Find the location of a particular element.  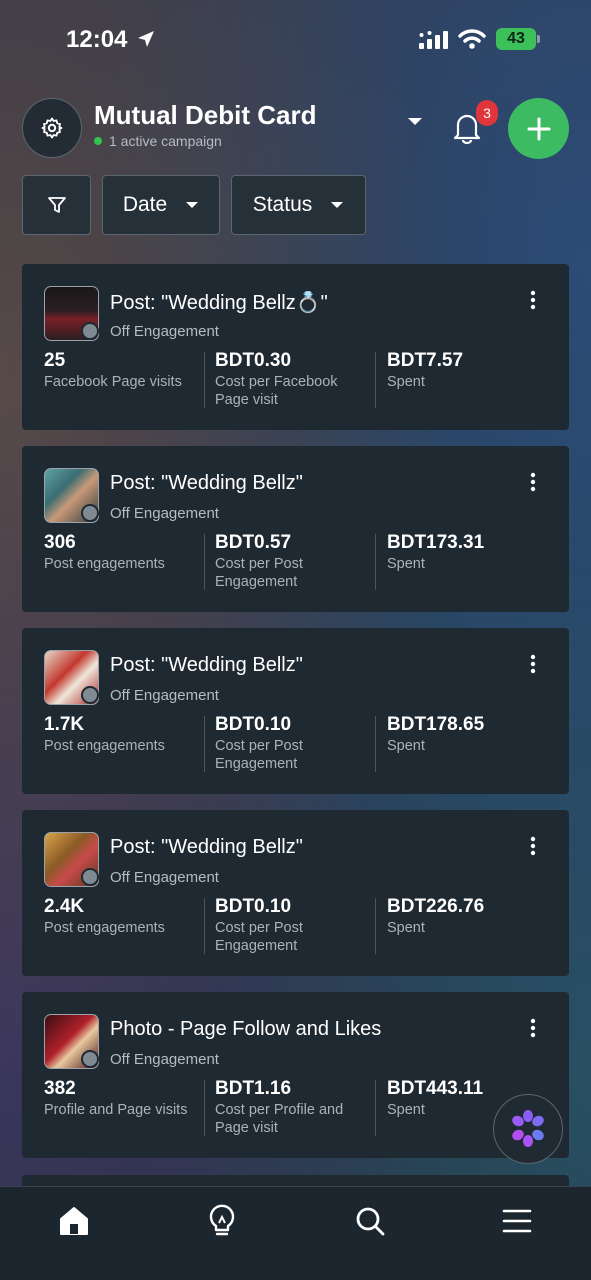

active-campaign-indicator: 1 active campaign is located at coordinates (158, 141).